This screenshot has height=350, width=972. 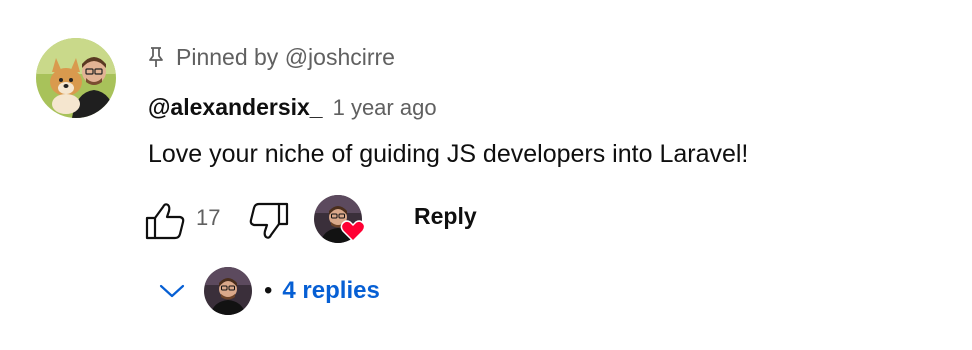 I want to click on pin-icon, so click(x=156, y=57).